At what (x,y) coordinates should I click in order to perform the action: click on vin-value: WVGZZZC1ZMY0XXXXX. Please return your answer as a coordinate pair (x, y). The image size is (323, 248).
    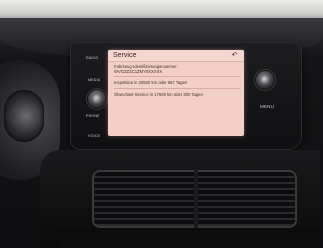
    Looking at the image, I should click on (138, 72).